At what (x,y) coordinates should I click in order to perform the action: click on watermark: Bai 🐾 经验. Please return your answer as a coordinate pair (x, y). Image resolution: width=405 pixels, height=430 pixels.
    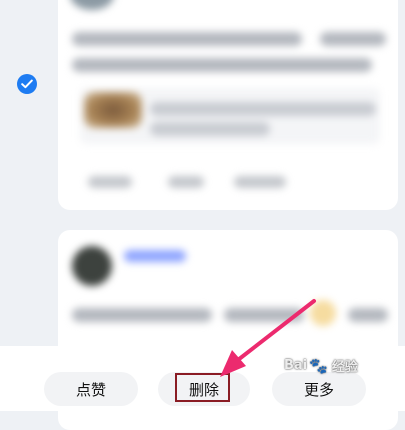
    Looking at the image, I should click on (321, 366).